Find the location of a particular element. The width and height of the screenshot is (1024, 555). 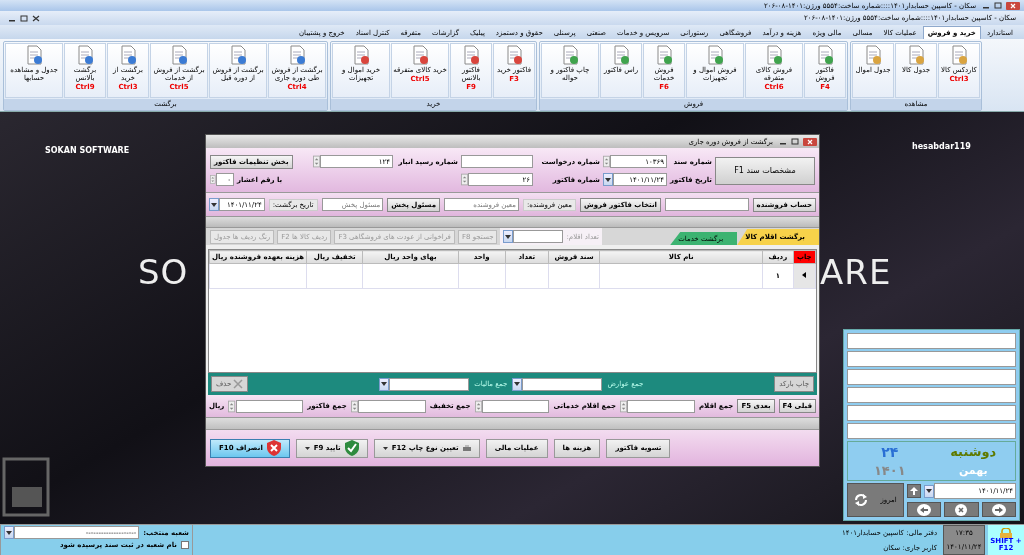

weekday-text: دوشنبه is located at coordinates (973, 452).